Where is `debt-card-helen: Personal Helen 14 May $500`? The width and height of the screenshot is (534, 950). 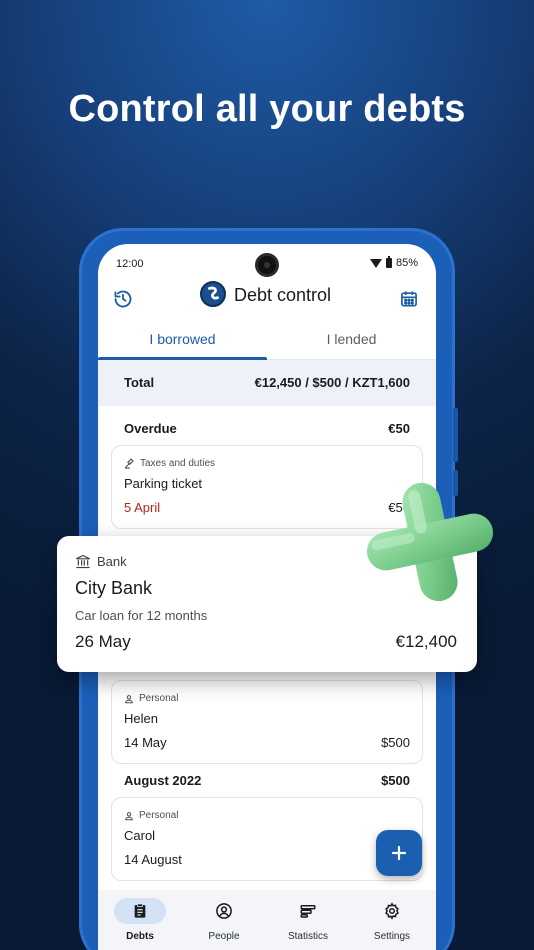 debt-card-helen: Personal Helen 14 May $500 is located at coordinates (267, 722).